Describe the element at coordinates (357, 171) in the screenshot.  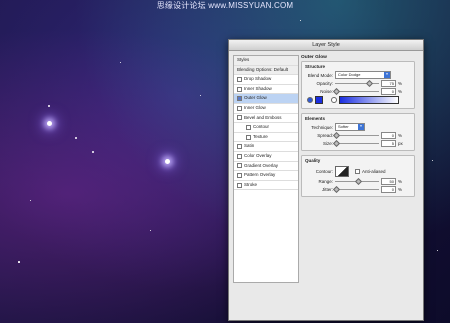
I see `anti-aliased-checkbox` at that location.